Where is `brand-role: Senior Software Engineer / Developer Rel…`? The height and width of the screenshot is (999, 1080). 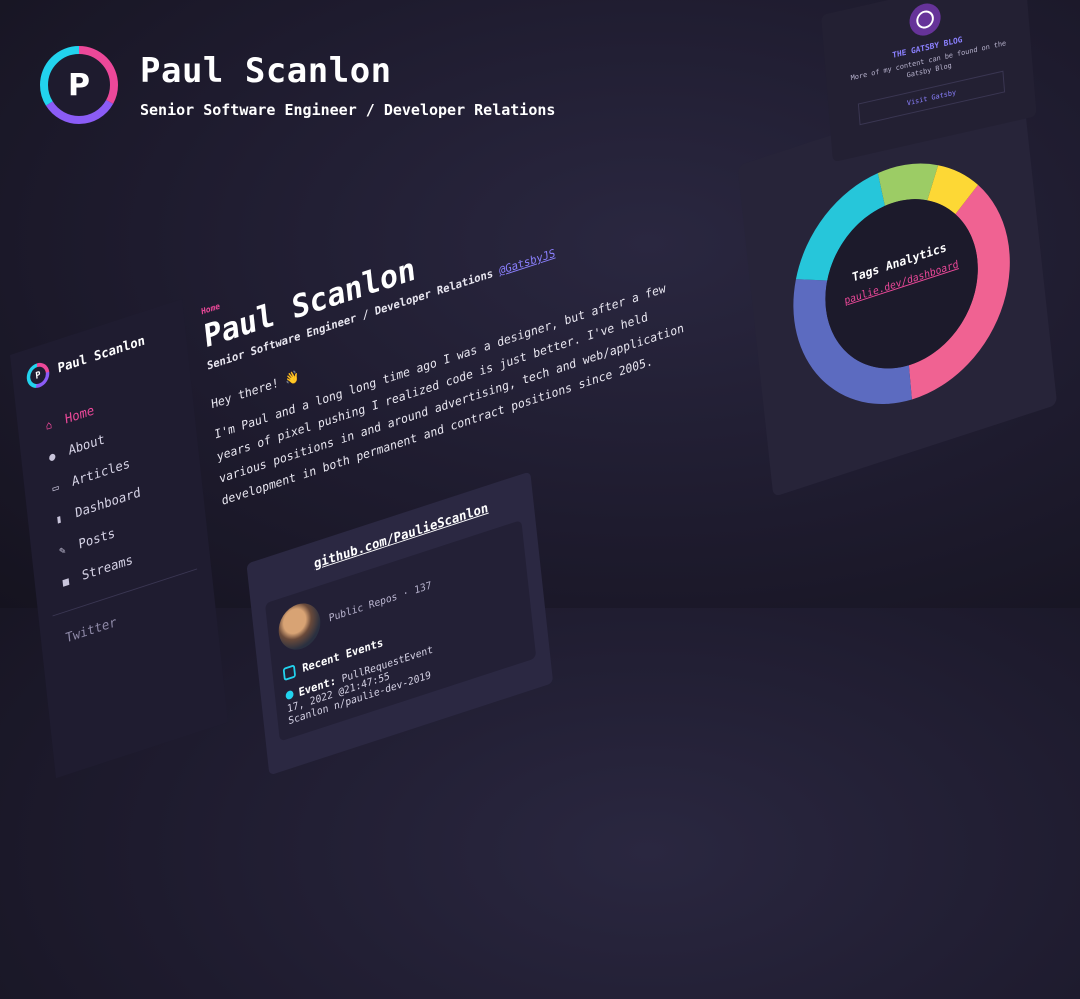 brand-role: Senior Software Engineer / Developer Rel… is located at coordinates (348, 110).